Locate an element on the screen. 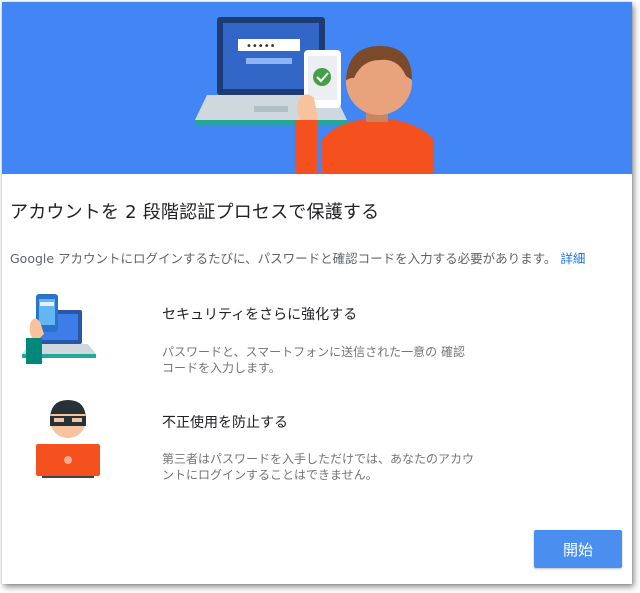 The width and height of the screenshot is (640, 593). phone-laptop-icon is located at coordinates (61, 330).